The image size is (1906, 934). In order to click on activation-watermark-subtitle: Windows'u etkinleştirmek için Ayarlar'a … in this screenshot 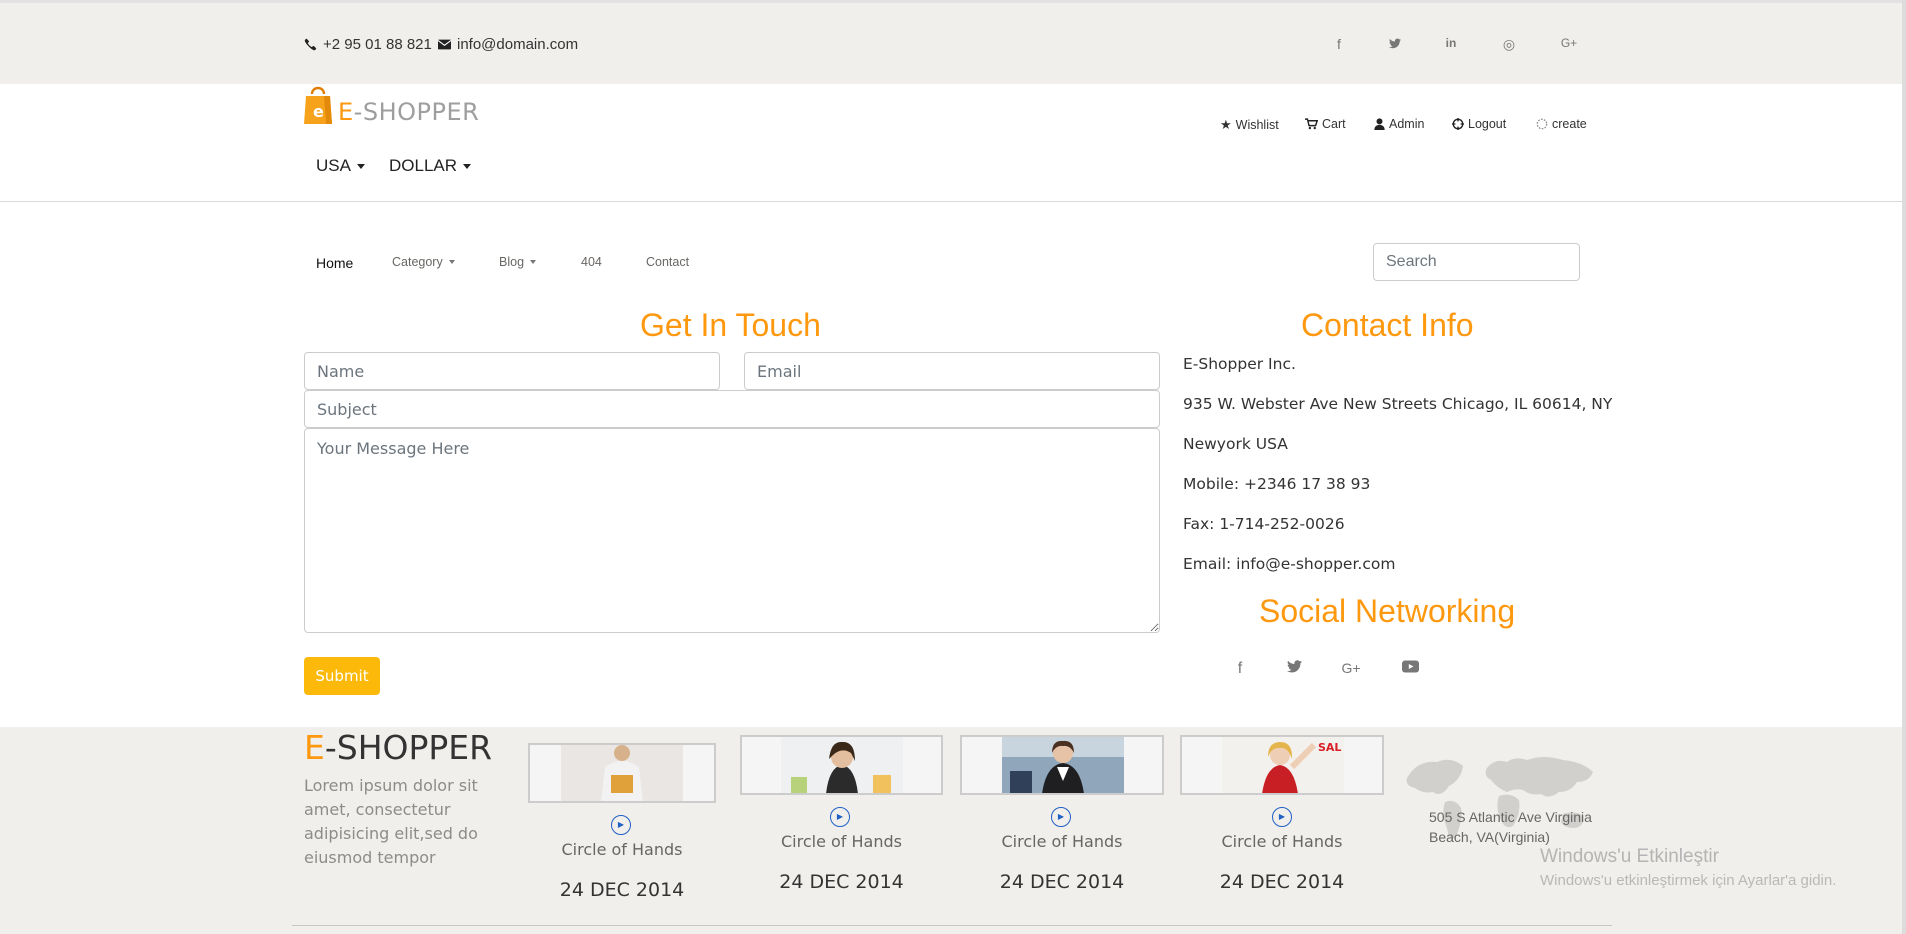, I will do `click(1688, 880)`.